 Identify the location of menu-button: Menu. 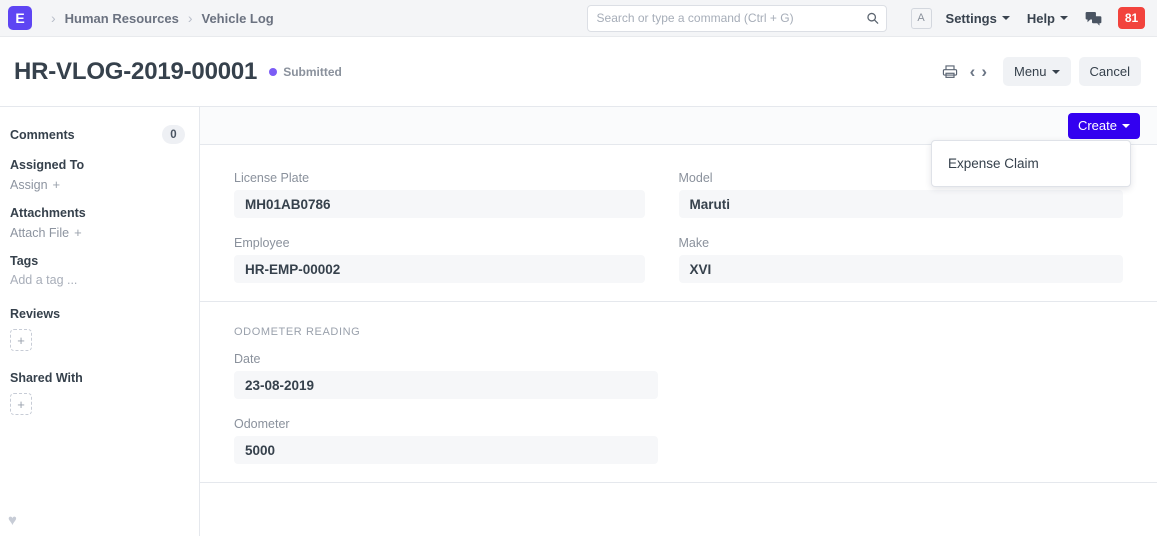
(1037, 71).